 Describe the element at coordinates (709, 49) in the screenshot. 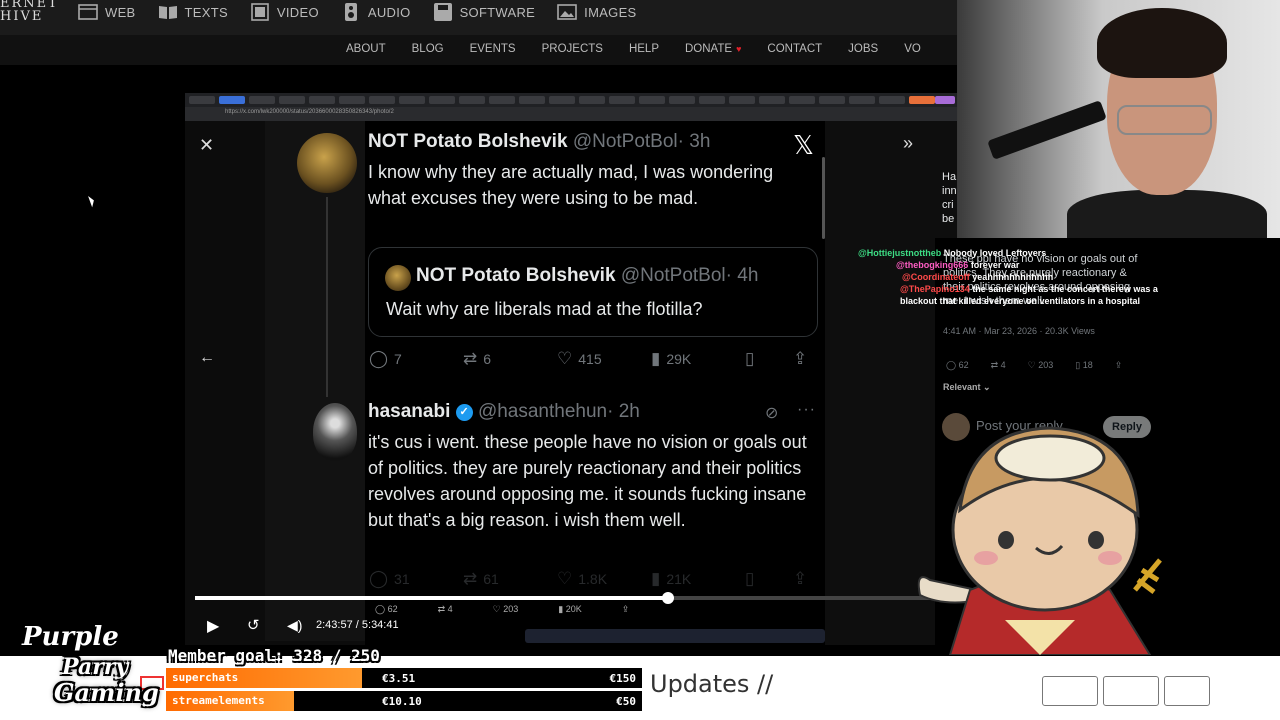

I see `donate-label: DONATE` at that location.